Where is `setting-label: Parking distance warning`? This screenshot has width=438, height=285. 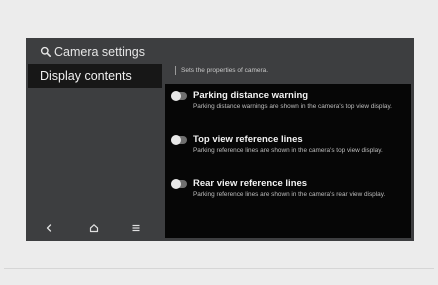 setting-label: Parking distance warning is located at coordinates (251, 95).